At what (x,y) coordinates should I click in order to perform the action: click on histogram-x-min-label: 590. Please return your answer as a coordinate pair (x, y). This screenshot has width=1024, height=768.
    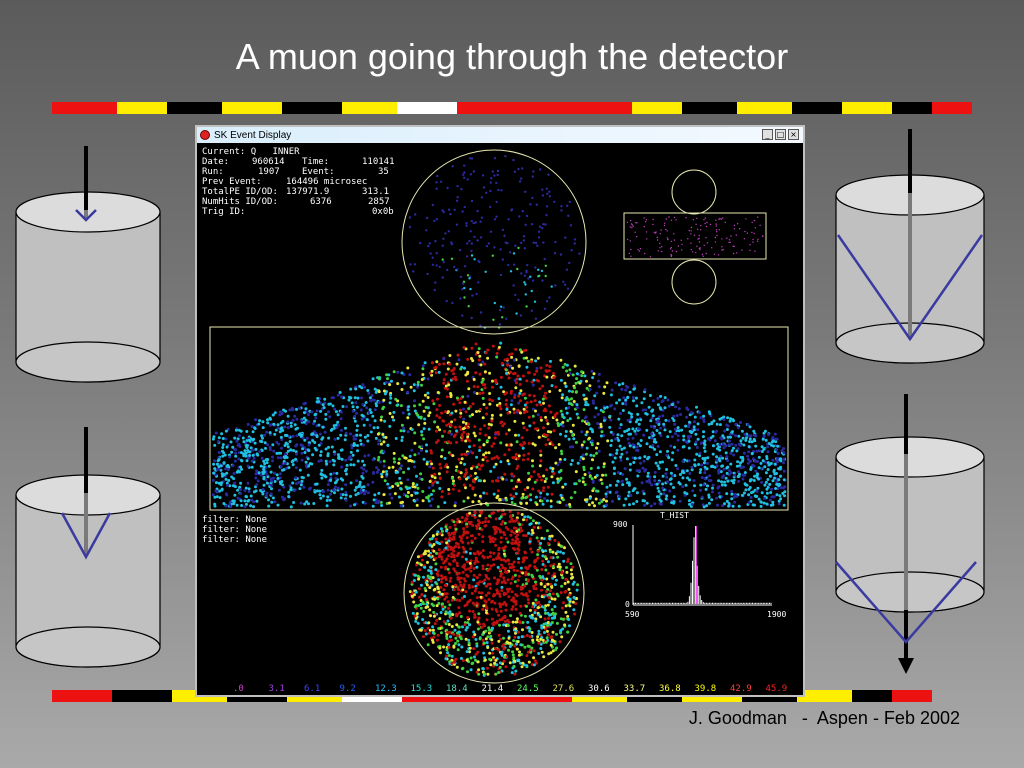
    Looking at the image, I should click on (632, 614).